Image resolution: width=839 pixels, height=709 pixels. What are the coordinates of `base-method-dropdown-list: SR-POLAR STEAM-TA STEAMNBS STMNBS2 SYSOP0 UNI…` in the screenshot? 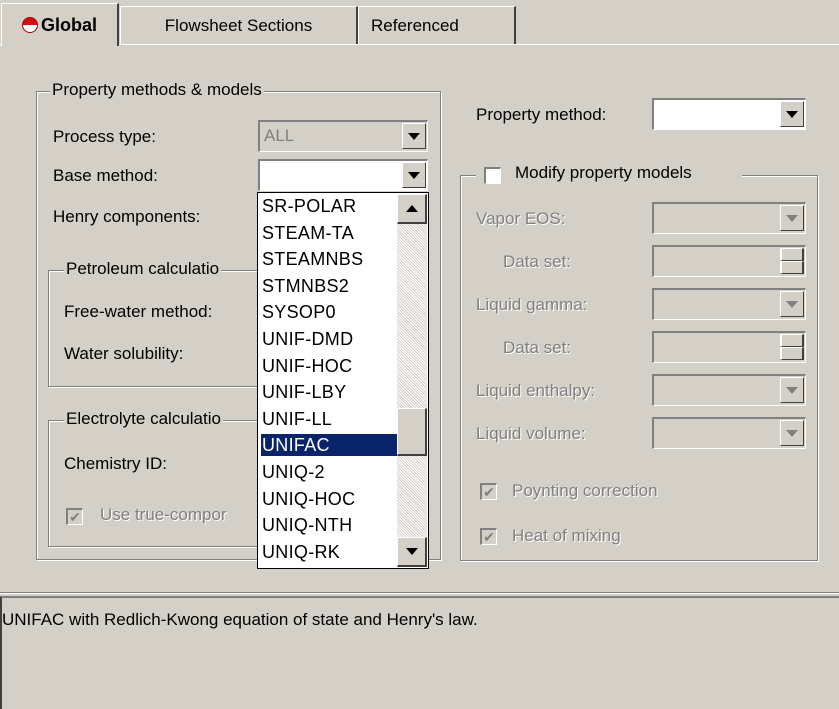 It's located at (343, 380).